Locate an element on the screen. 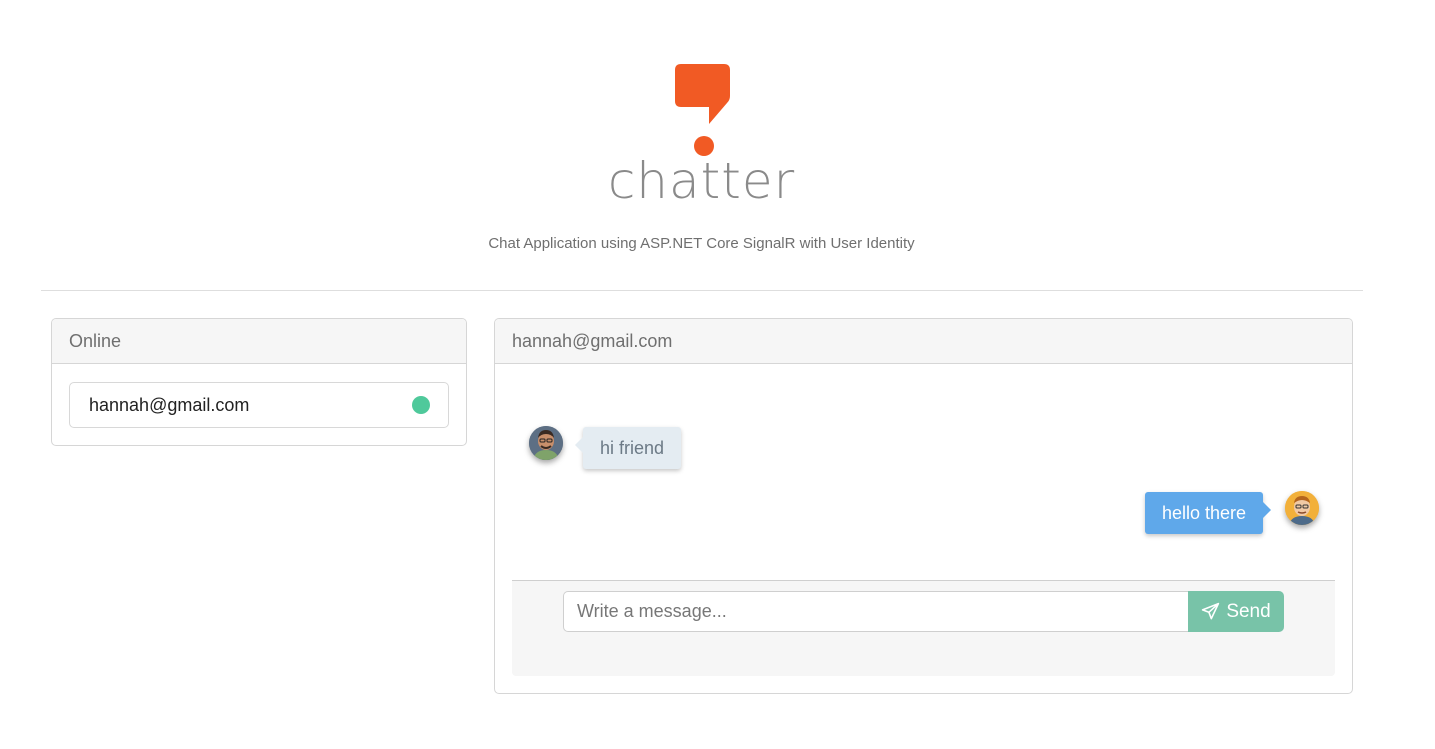 The width and height of the screenshot is (1435, 749). send-button: Send is located at coordinates (1236, 611).